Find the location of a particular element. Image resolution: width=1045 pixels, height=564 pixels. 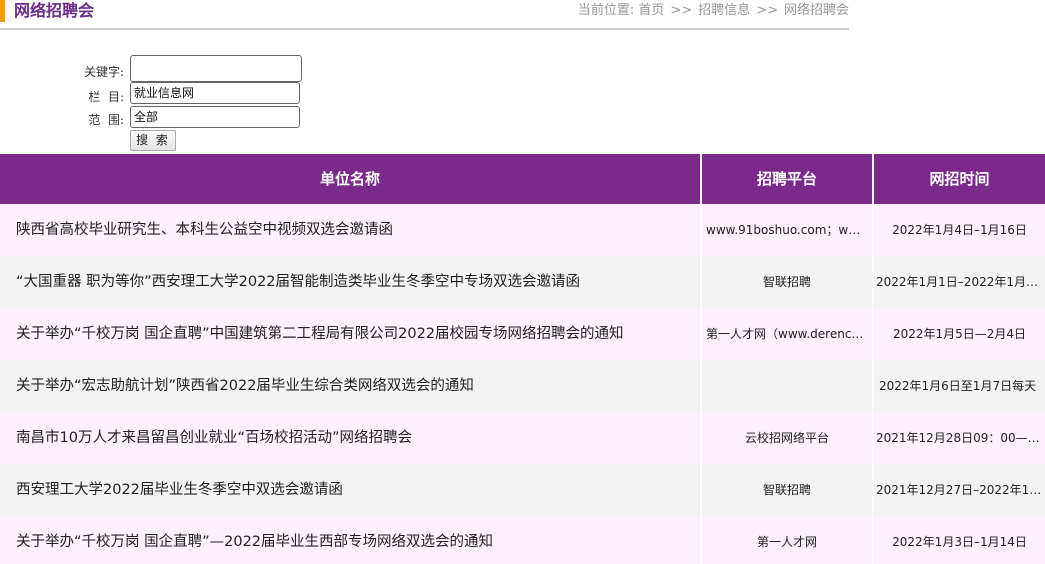

row-title-link: 关于举办“宏志助航计划”陕西省2022届毕业生综合类网络双选会的通知 is located at coordinates (350, 386).